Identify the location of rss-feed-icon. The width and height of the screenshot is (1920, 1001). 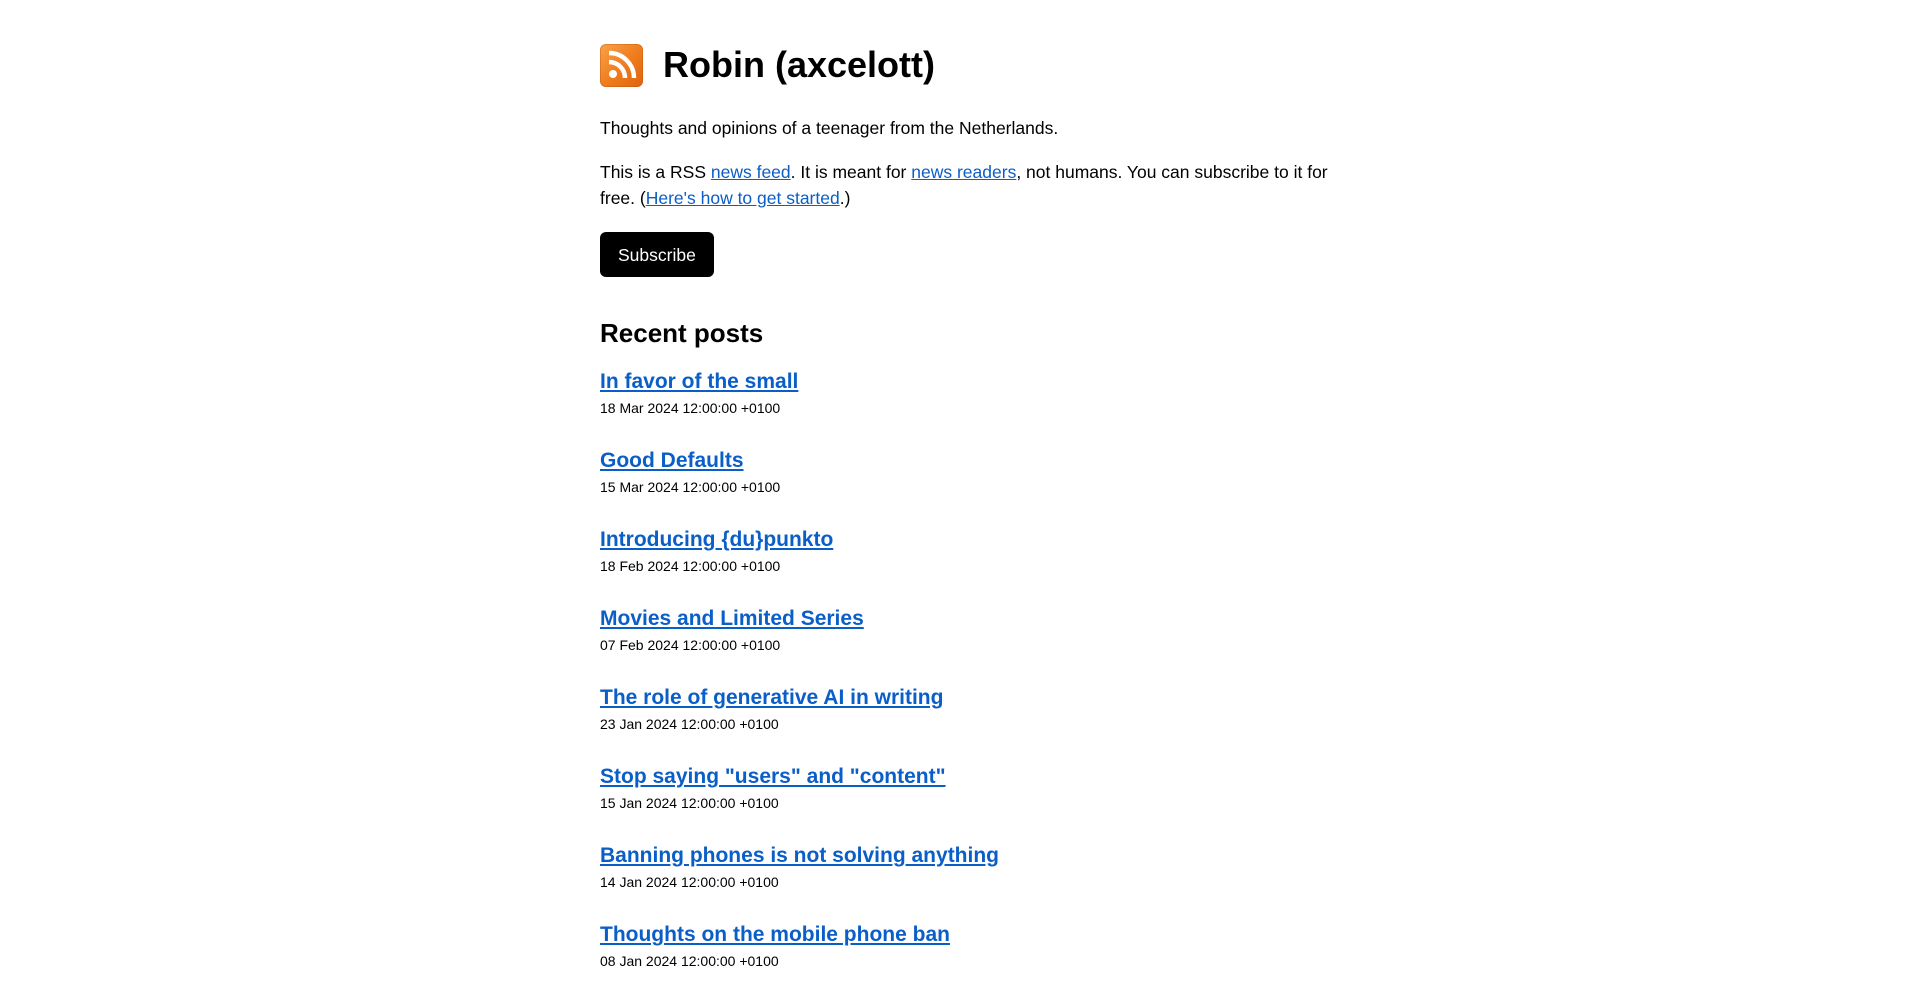
(621, 65).